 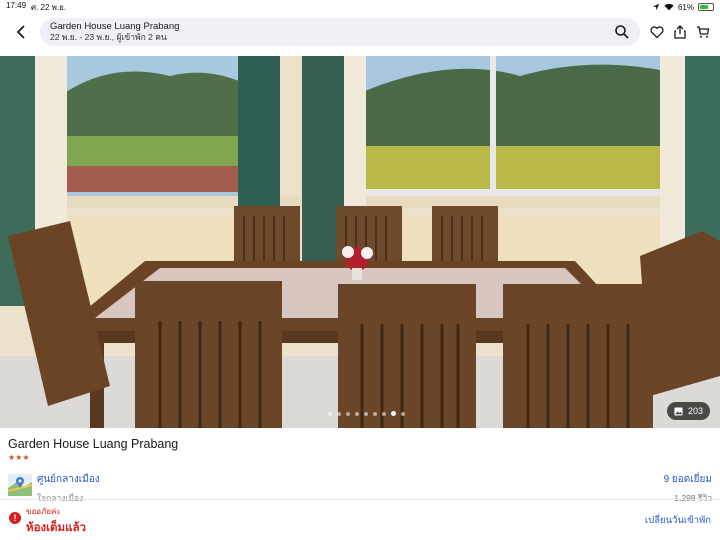 What do you see at coordinates (68, 479) in the screenshot?
I see `location-title: ศูนย์กลางเมือง` at bounding box center [68, 479].